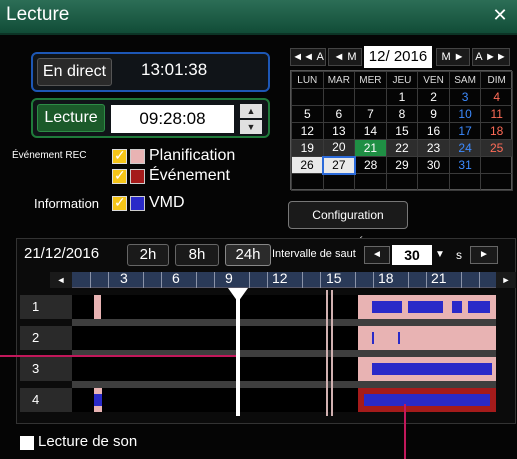  I want to click on zoom-8h-button: 8h, so click(197, 255).